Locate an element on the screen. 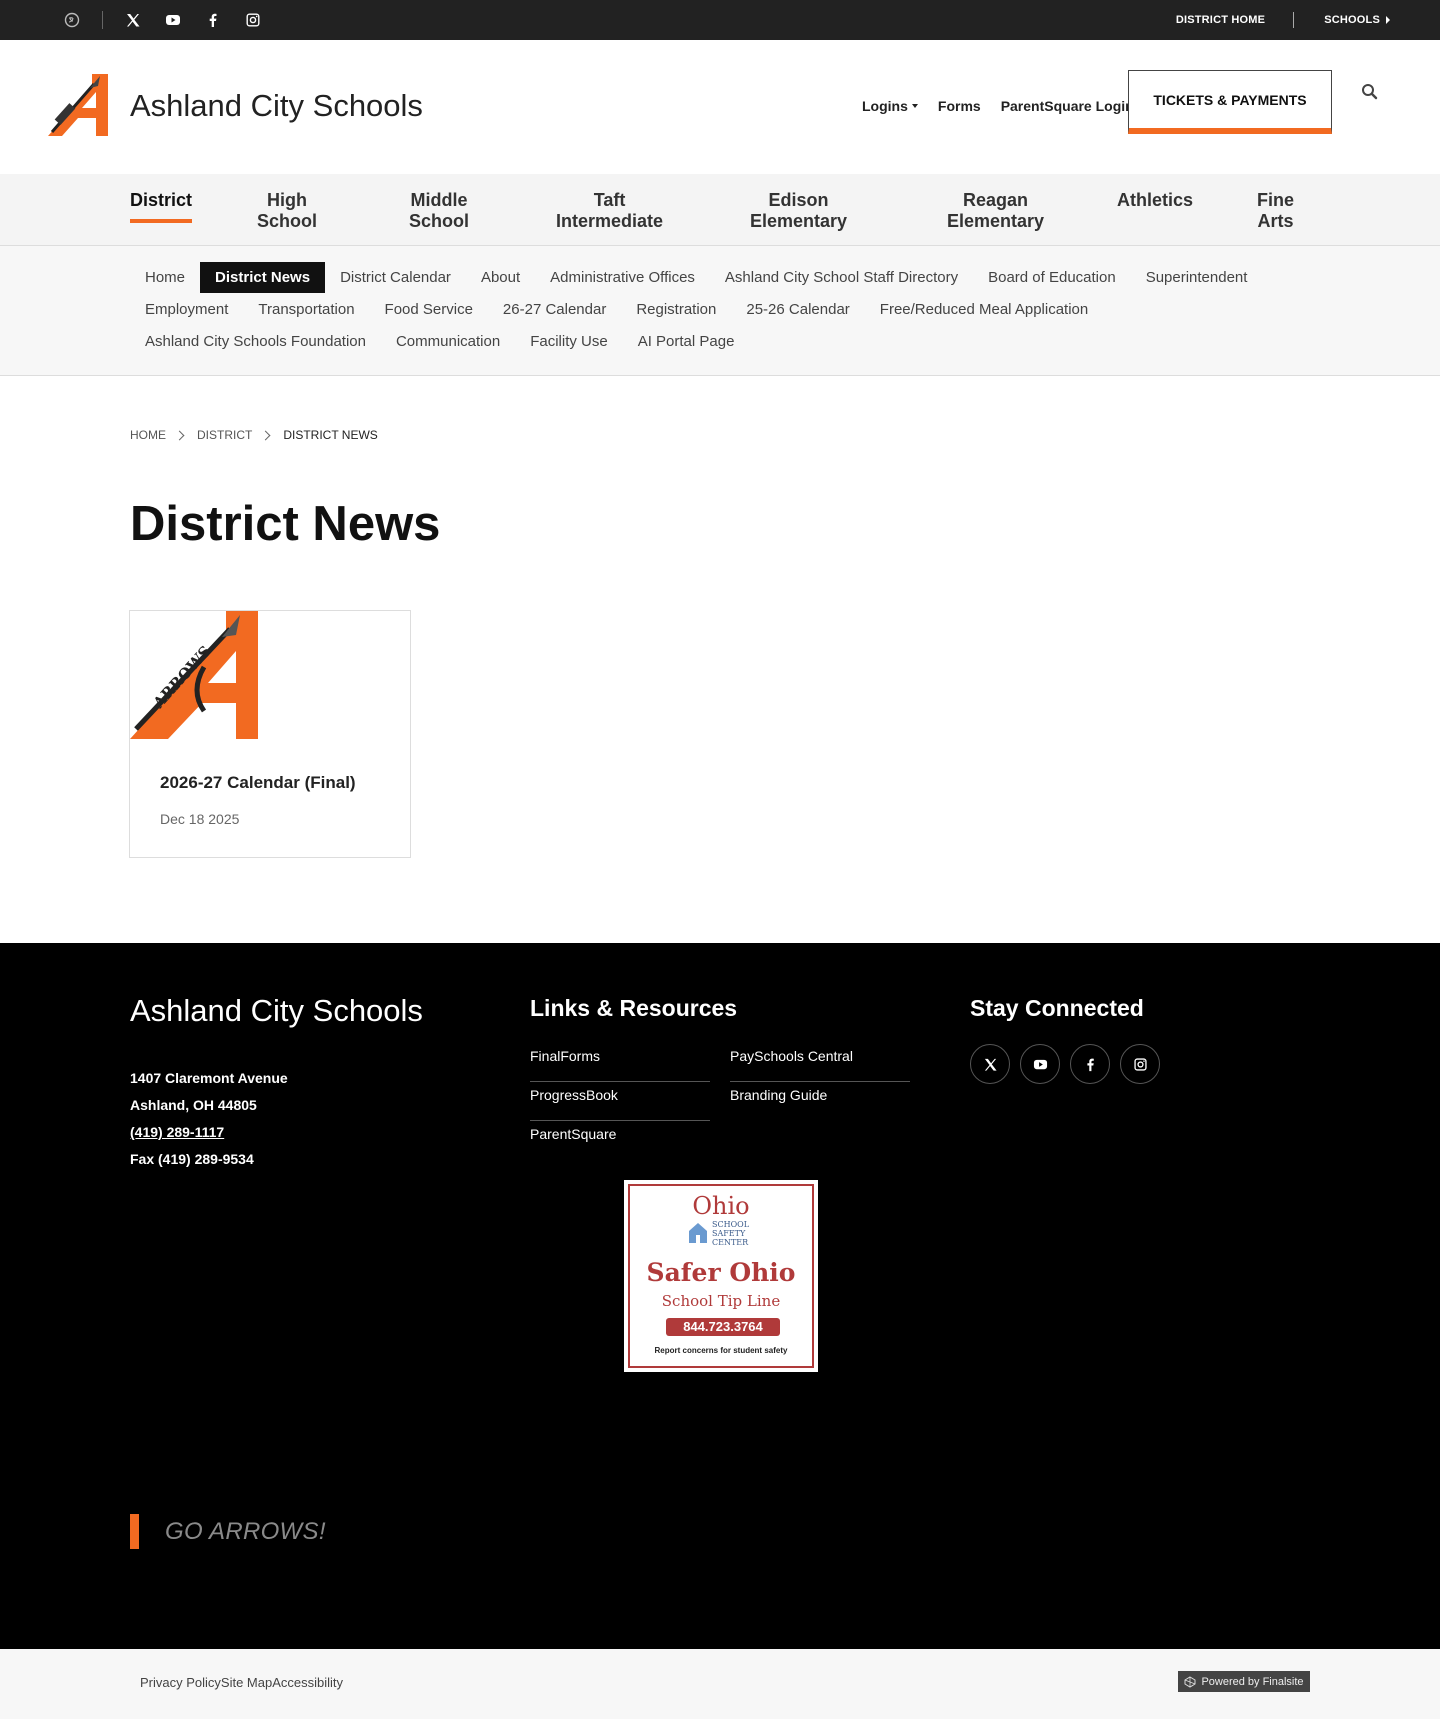  site-title: Ashland City Schools is located at coordinates (276, 106).